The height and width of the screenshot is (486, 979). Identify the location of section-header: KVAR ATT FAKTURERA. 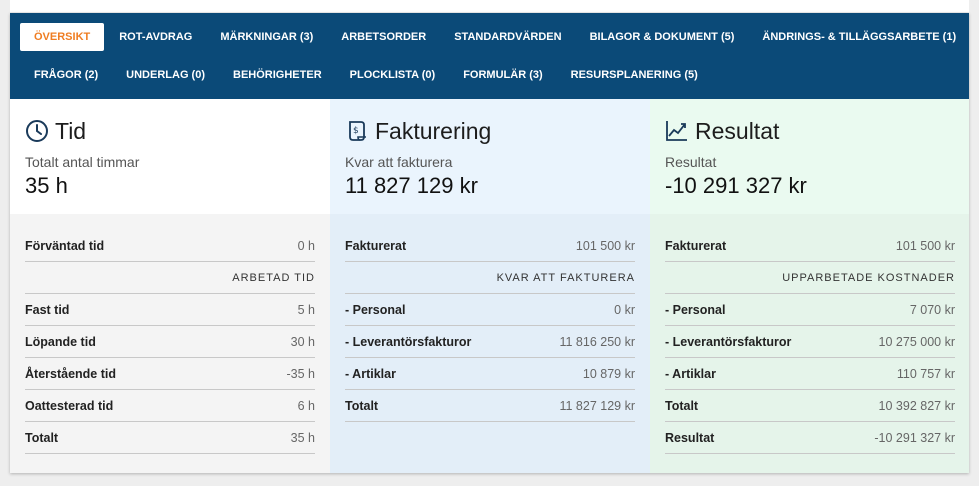
(490, 278).